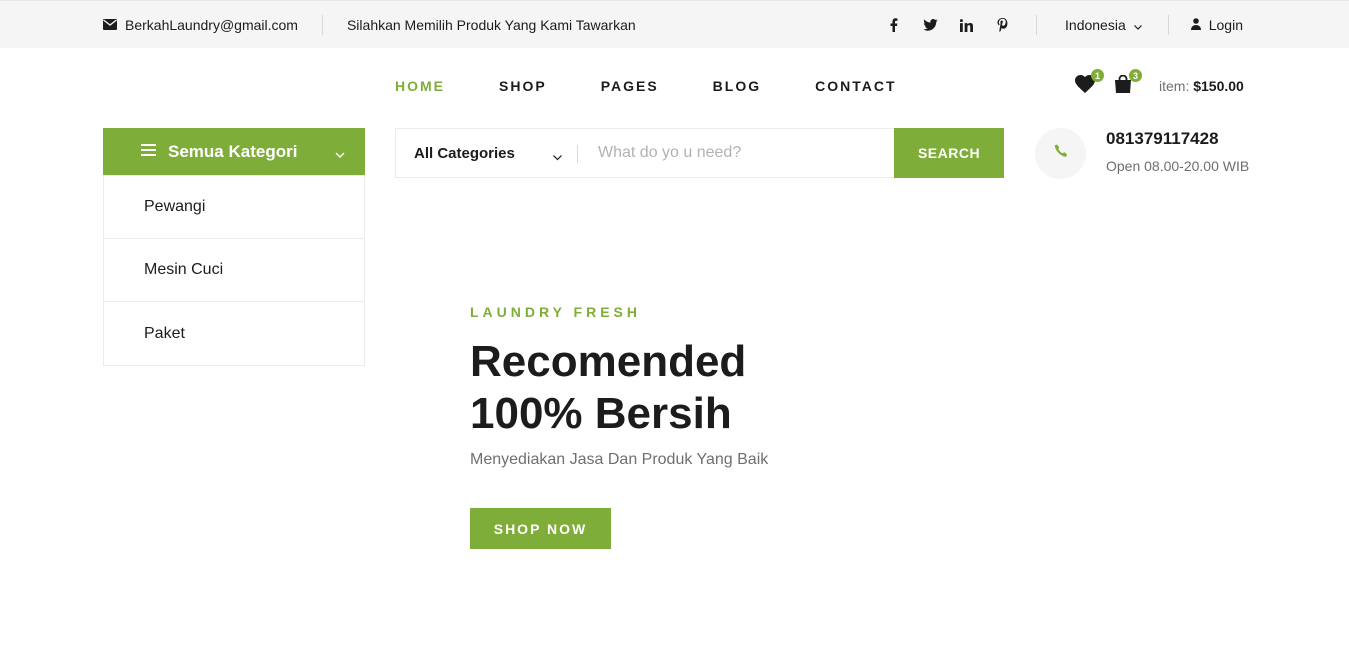 The width and height of the screenshot is (1349, 663). I want to click on phone-icon-circle, so click(1060, 153).